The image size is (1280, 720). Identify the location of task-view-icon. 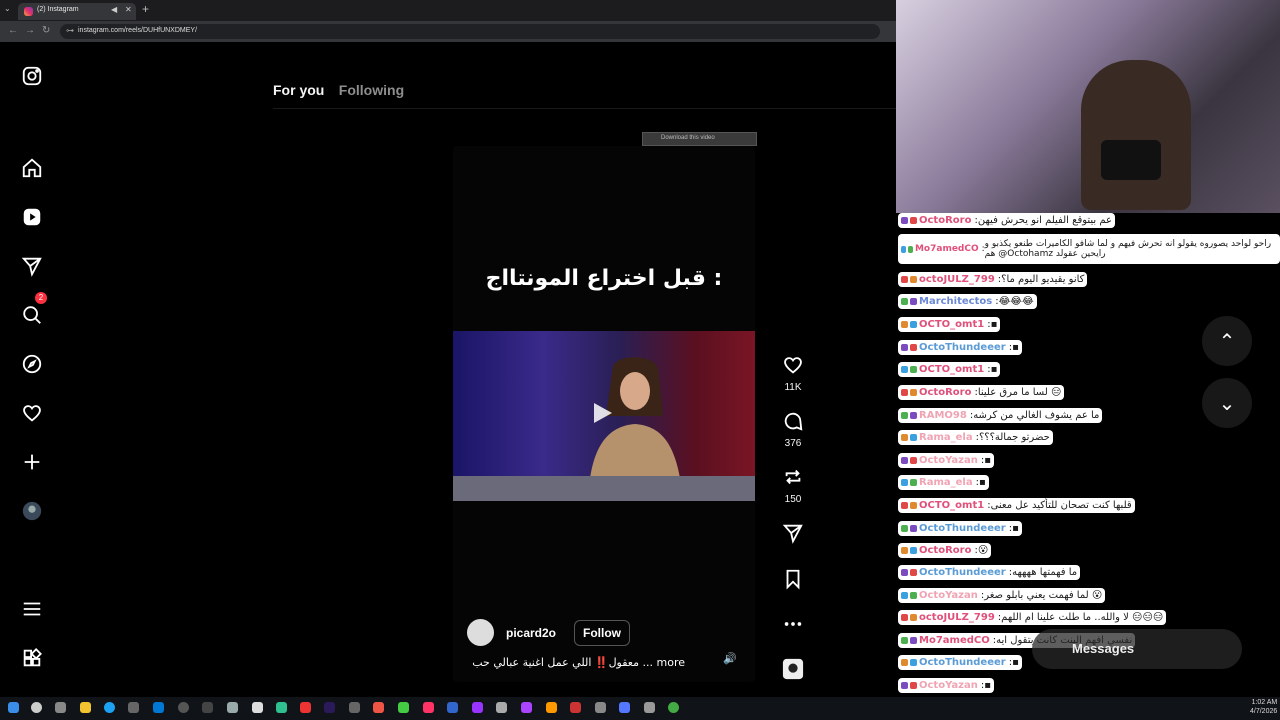
(60, 707).